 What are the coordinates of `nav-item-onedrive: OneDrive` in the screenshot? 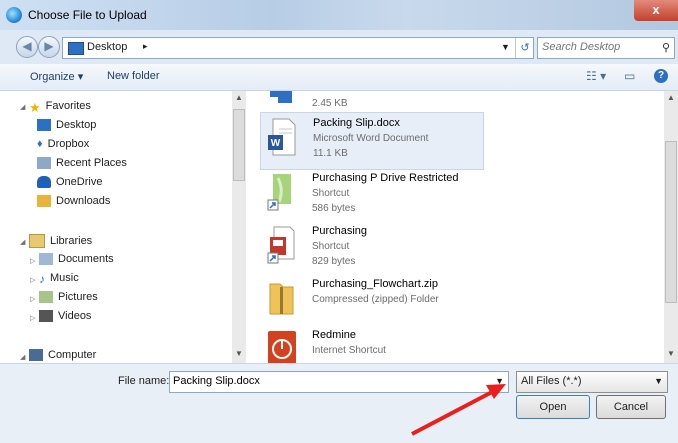 It's located at (69, 185).